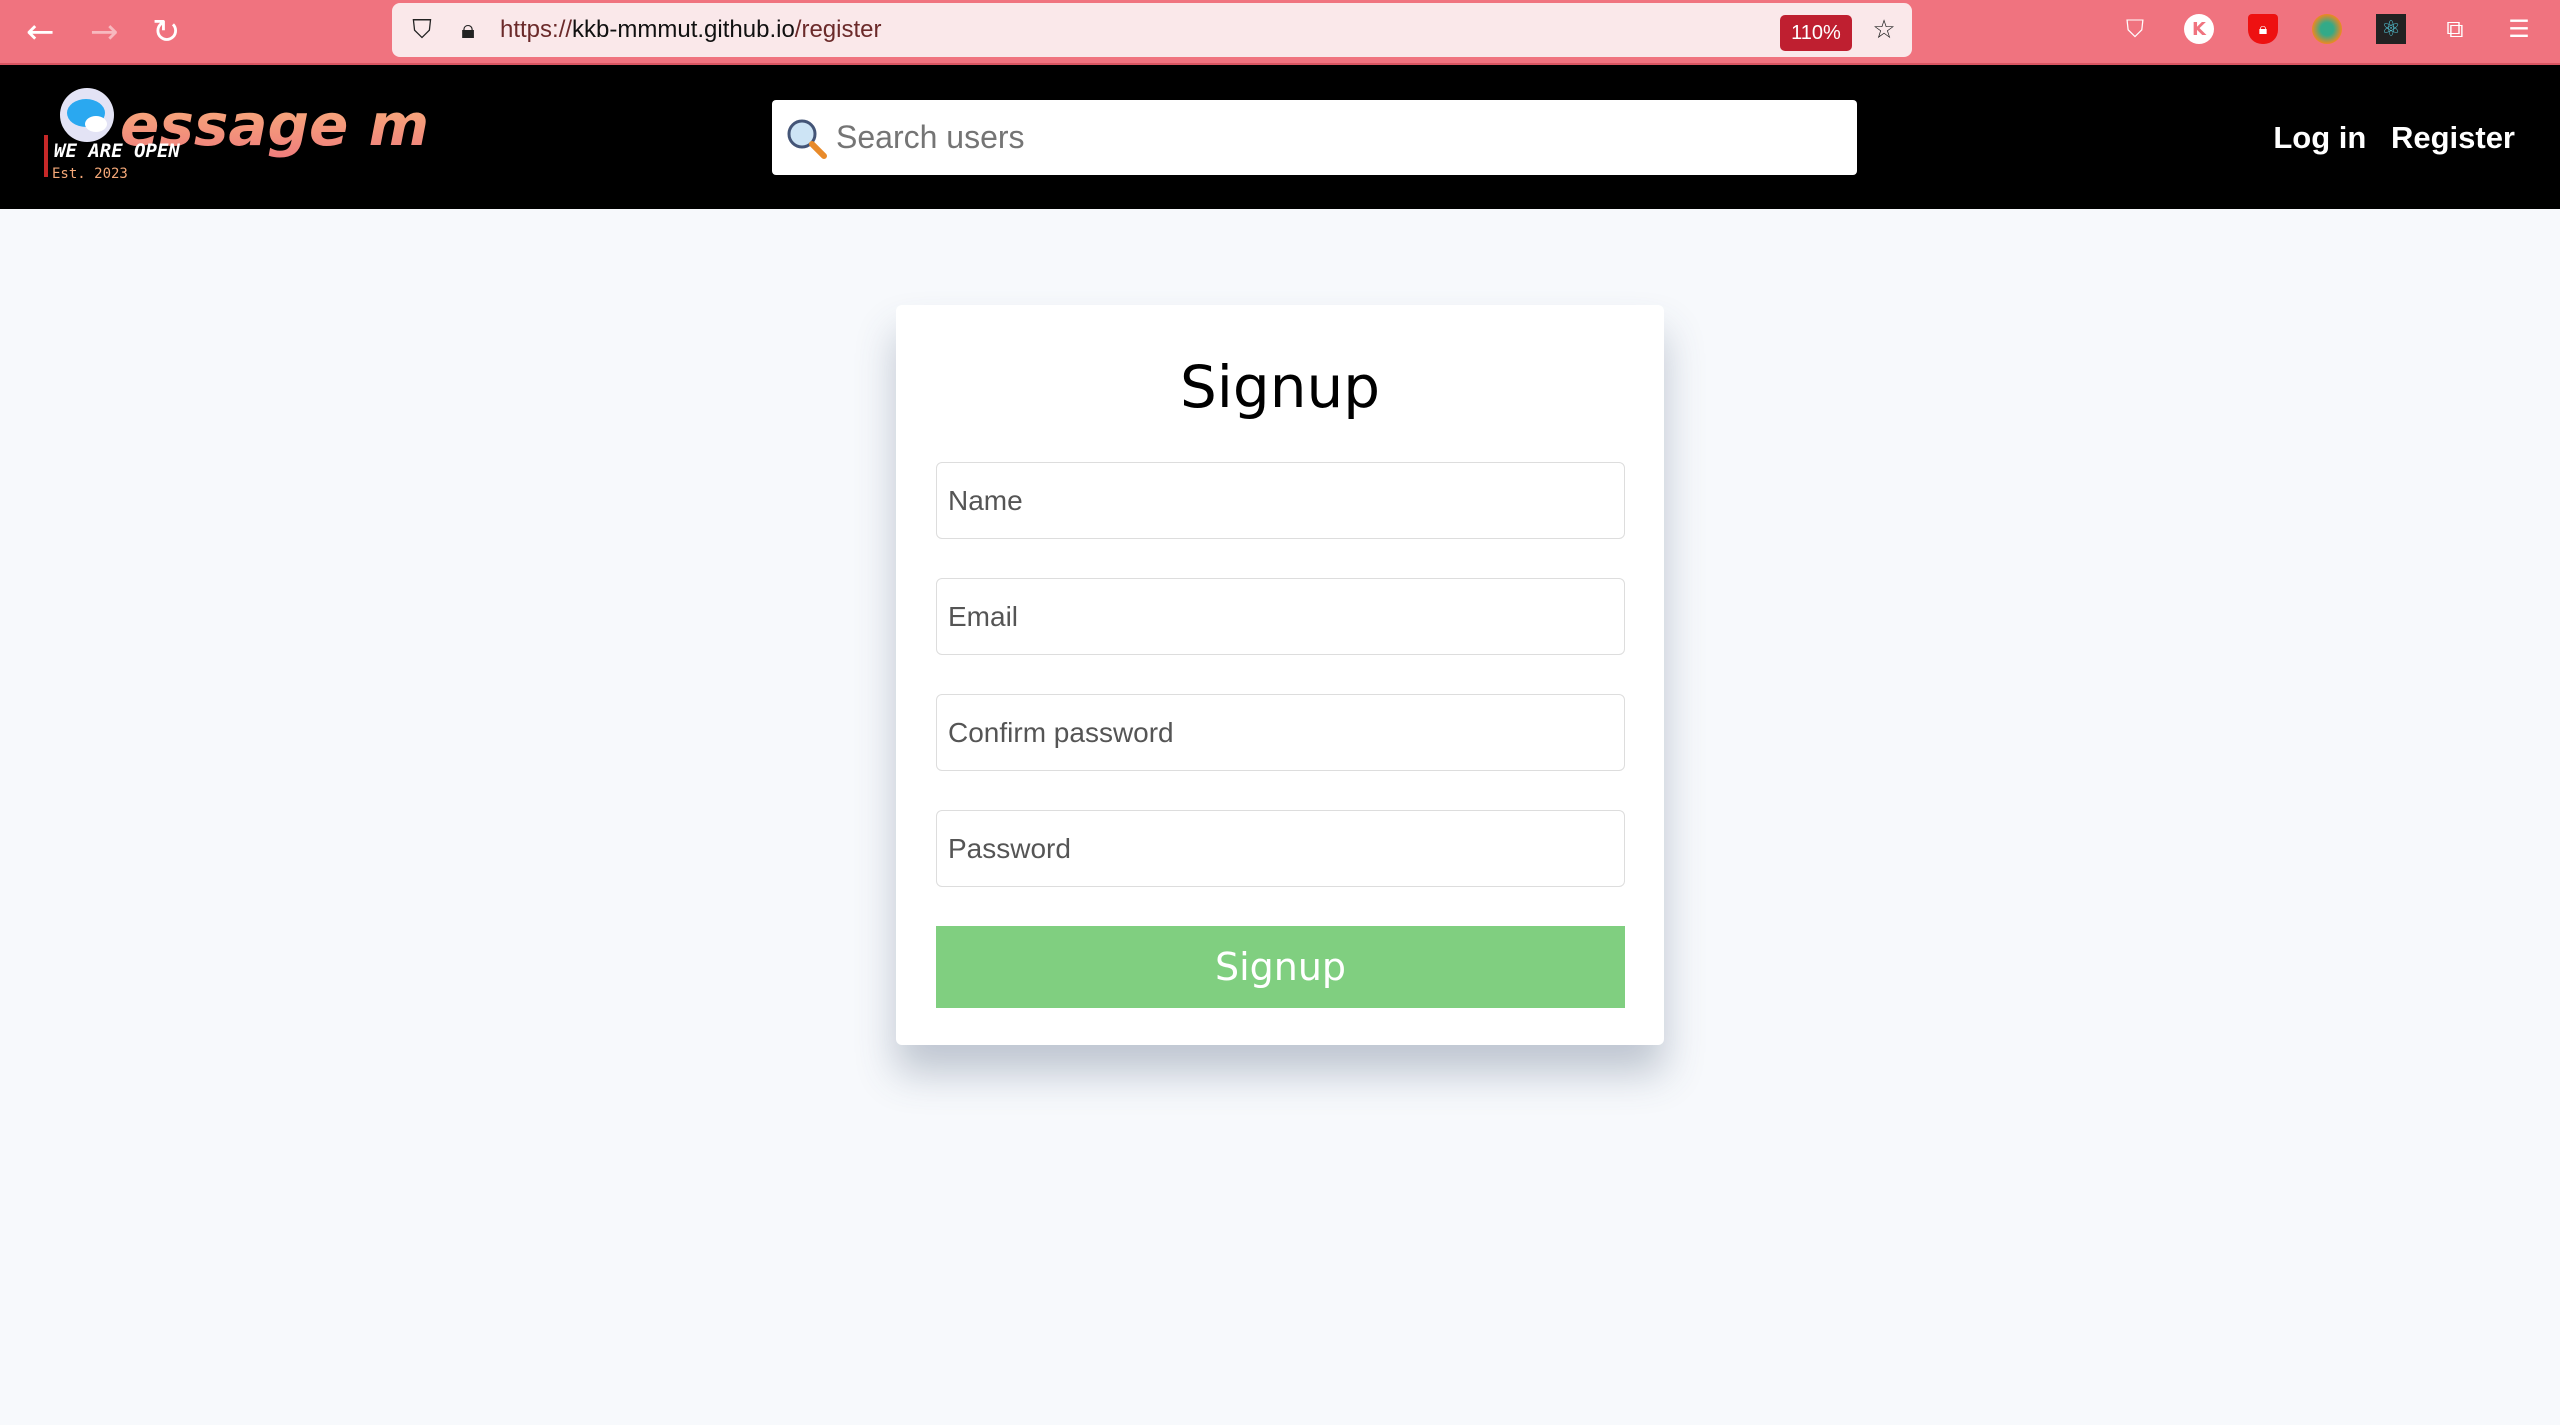 This screenshot has height=1425, width=2560. I want to click on download-manager-icon, so click(2327, 29).